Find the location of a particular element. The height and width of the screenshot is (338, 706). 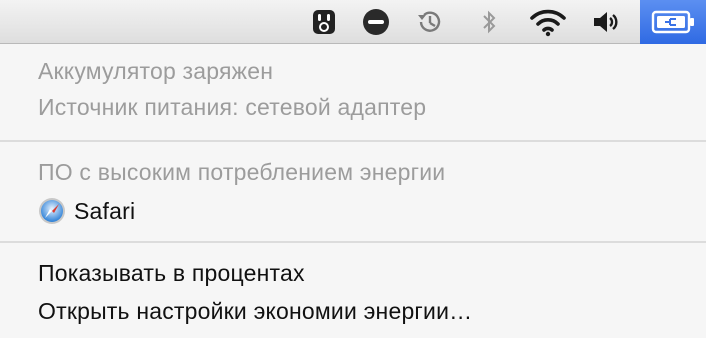

ghostery-icon is located at coordinates (324, 22).